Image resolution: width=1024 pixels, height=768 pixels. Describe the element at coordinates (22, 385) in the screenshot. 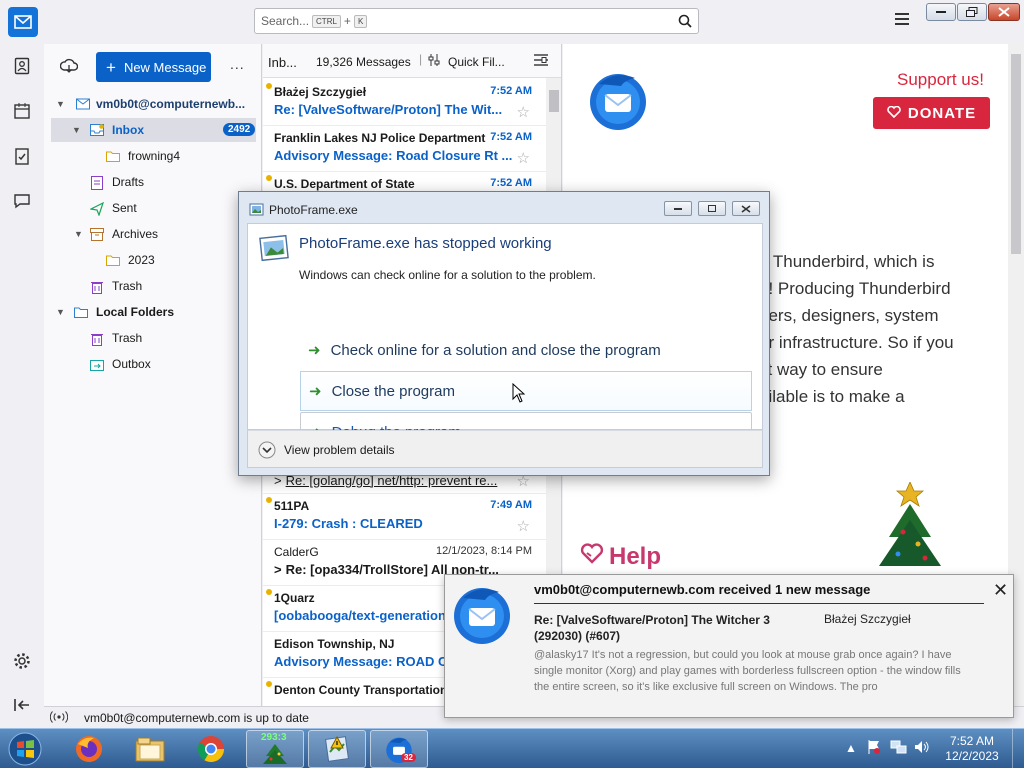

I see `spaces-toolbar` at that location.